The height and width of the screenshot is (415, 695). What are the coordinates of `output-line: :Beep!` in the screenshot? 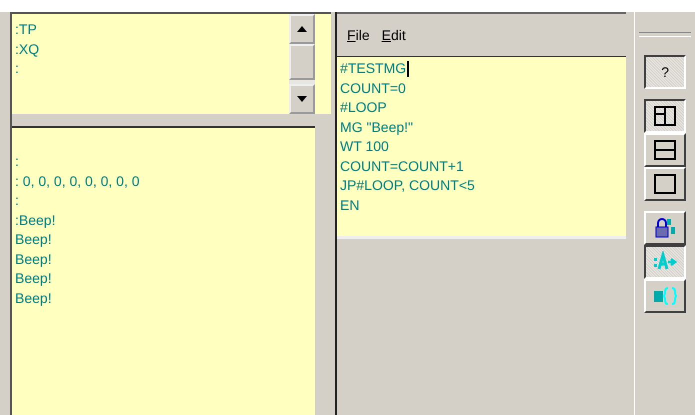 It's located at (35, 220).